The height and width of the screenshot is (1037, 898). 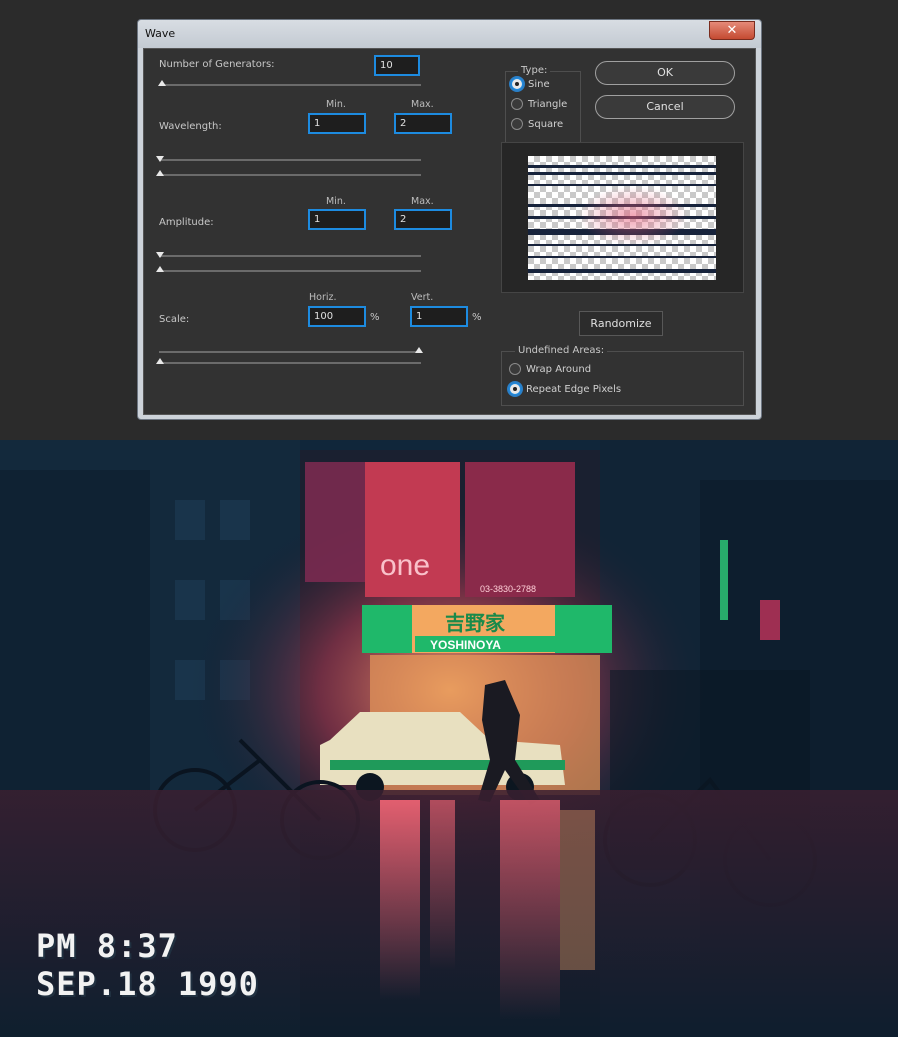 I want to click on wavelength-min-header: Min., so click(x=336, y=104).